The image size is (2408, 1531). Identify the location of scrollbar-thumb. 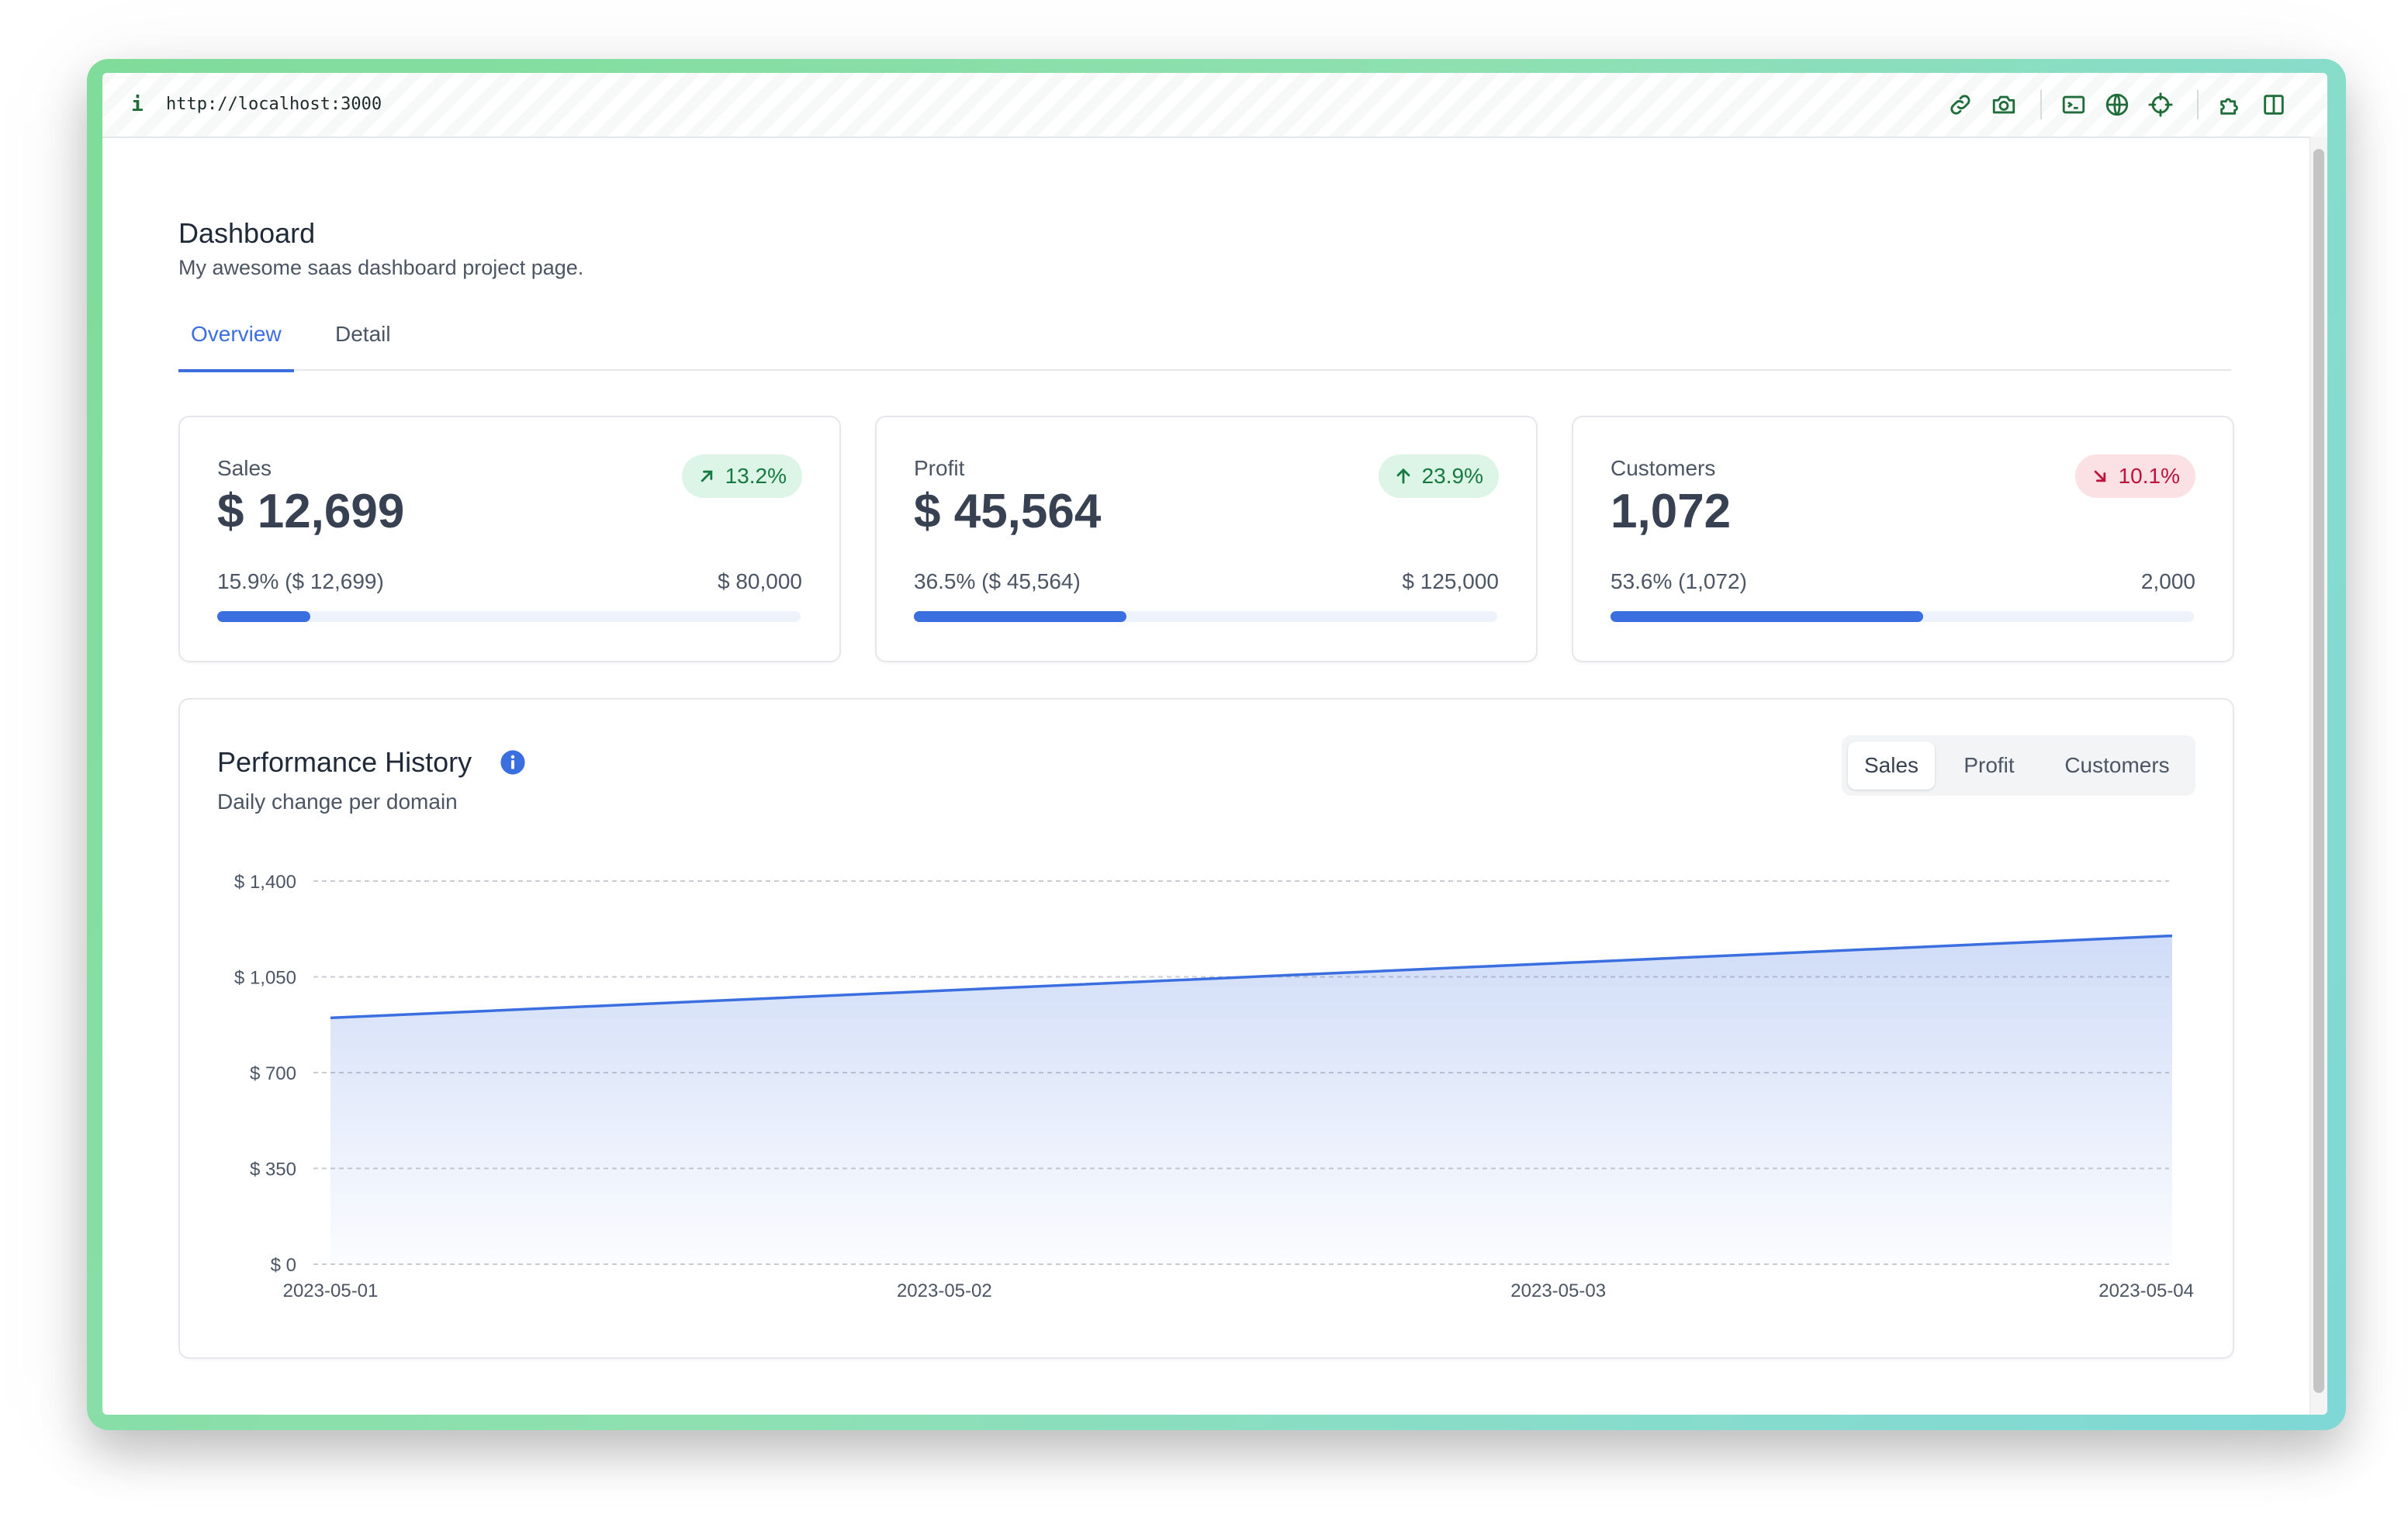
(2318, 771).